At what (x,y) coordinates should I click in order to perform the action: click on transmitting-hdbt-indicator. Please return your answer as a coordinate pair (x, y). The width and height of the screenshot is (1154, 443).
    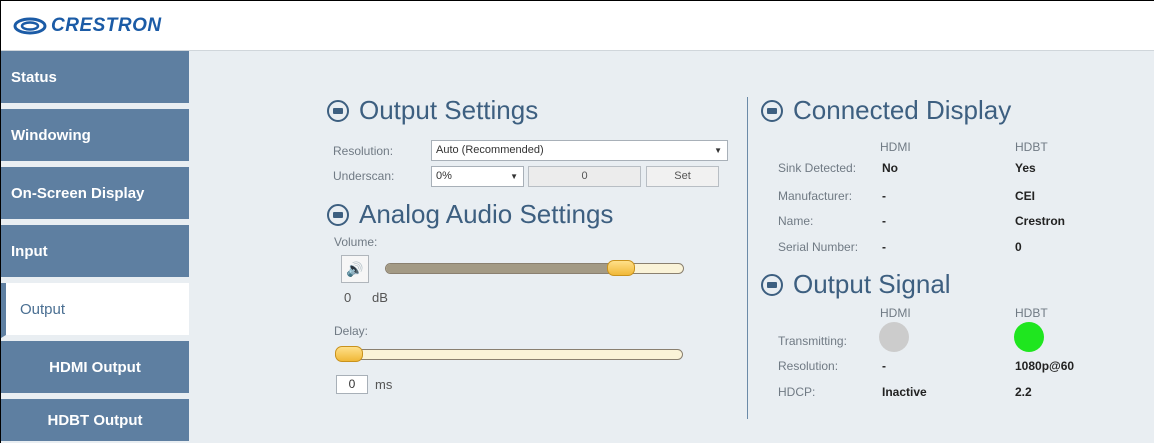
    Looking at the image, I should click on (1029, 337).